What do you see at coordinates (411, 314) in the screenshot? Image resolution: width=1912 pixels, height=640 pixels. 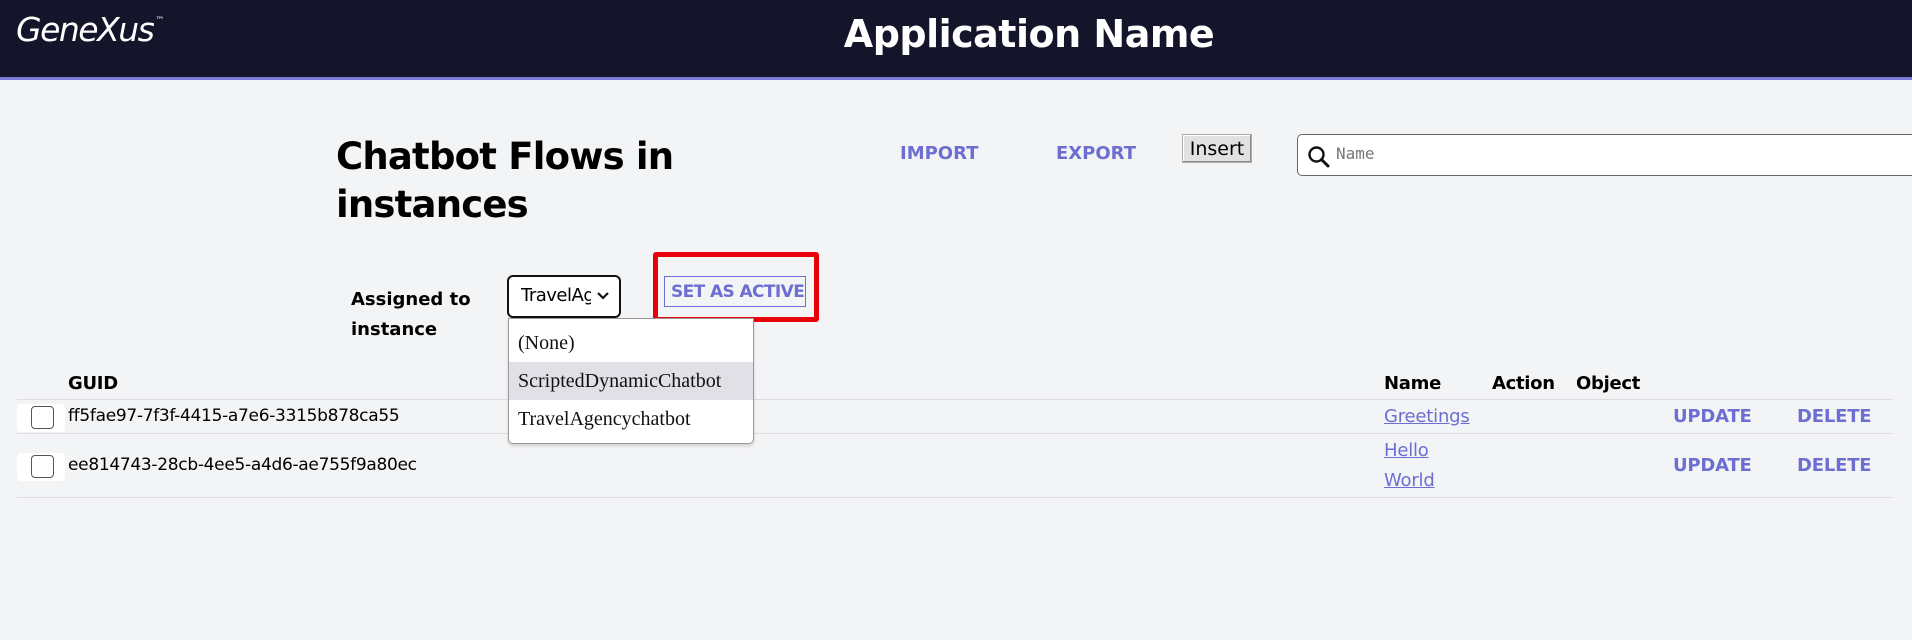 I see `assigned-instance-label: Assigned to instance` at bounding box center [411, 314].